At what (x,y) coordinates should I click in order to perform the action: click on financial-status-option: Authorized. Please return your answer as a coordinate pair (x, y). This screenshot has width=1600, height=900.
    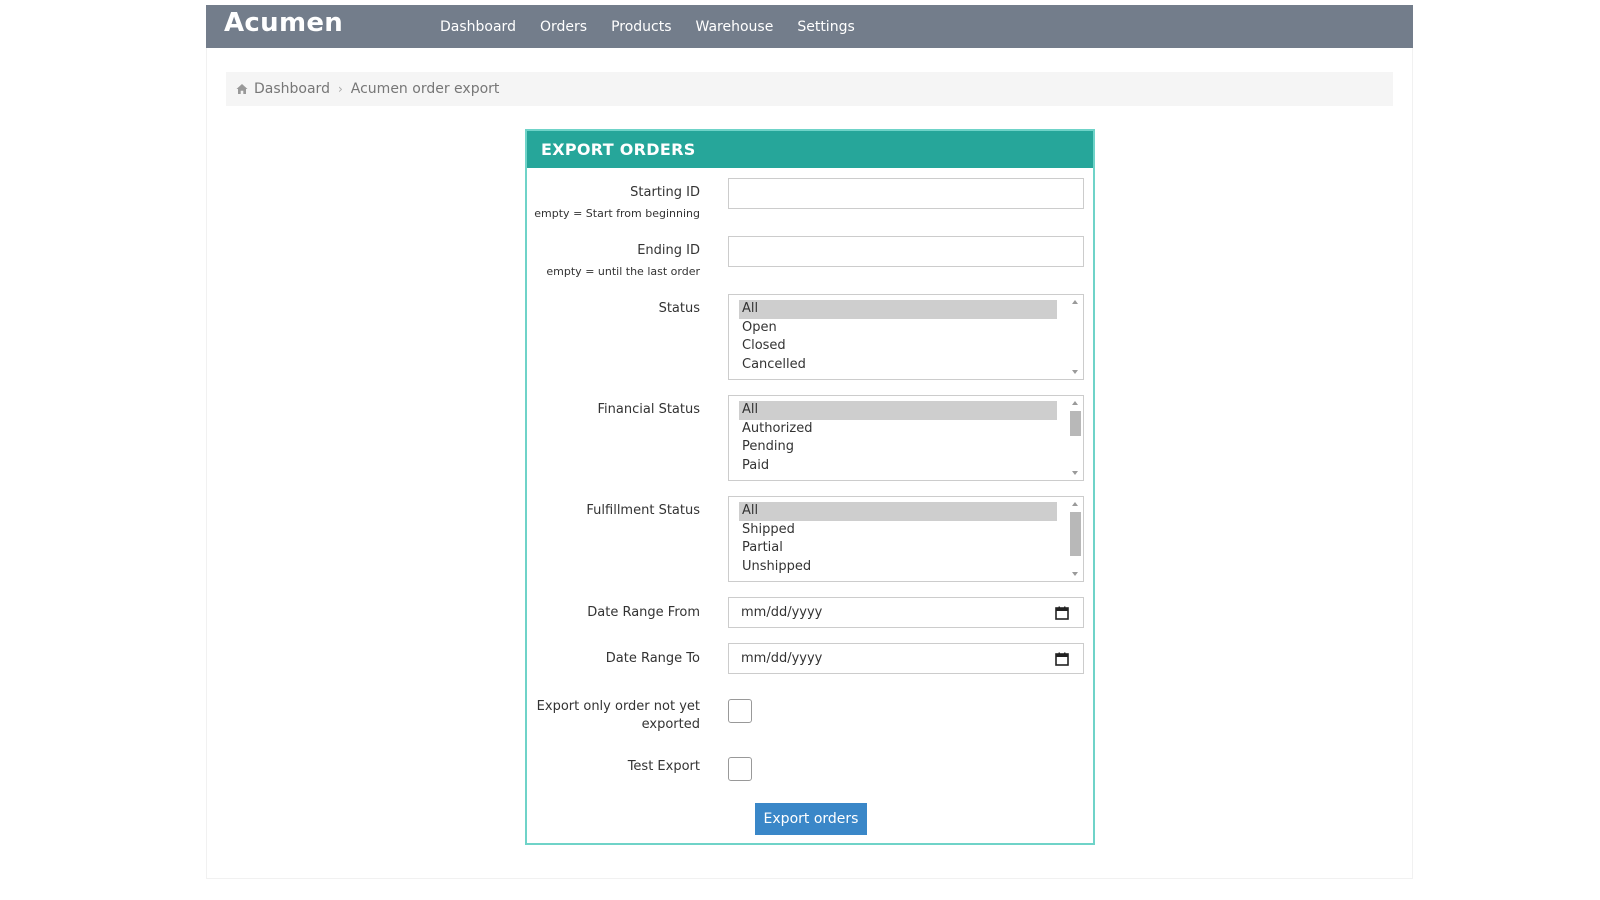
    Looking at the image, I should click on (898, 429).